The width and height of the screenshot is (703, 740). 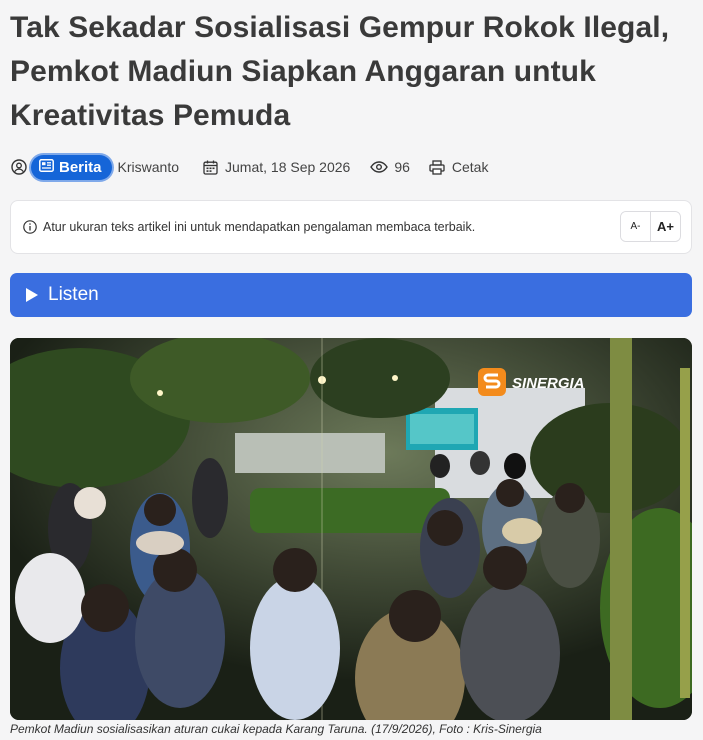 What do you see at coordinates (30, 227) in the screenshot?
I see `info-icon` at bounding box center [30, 227].